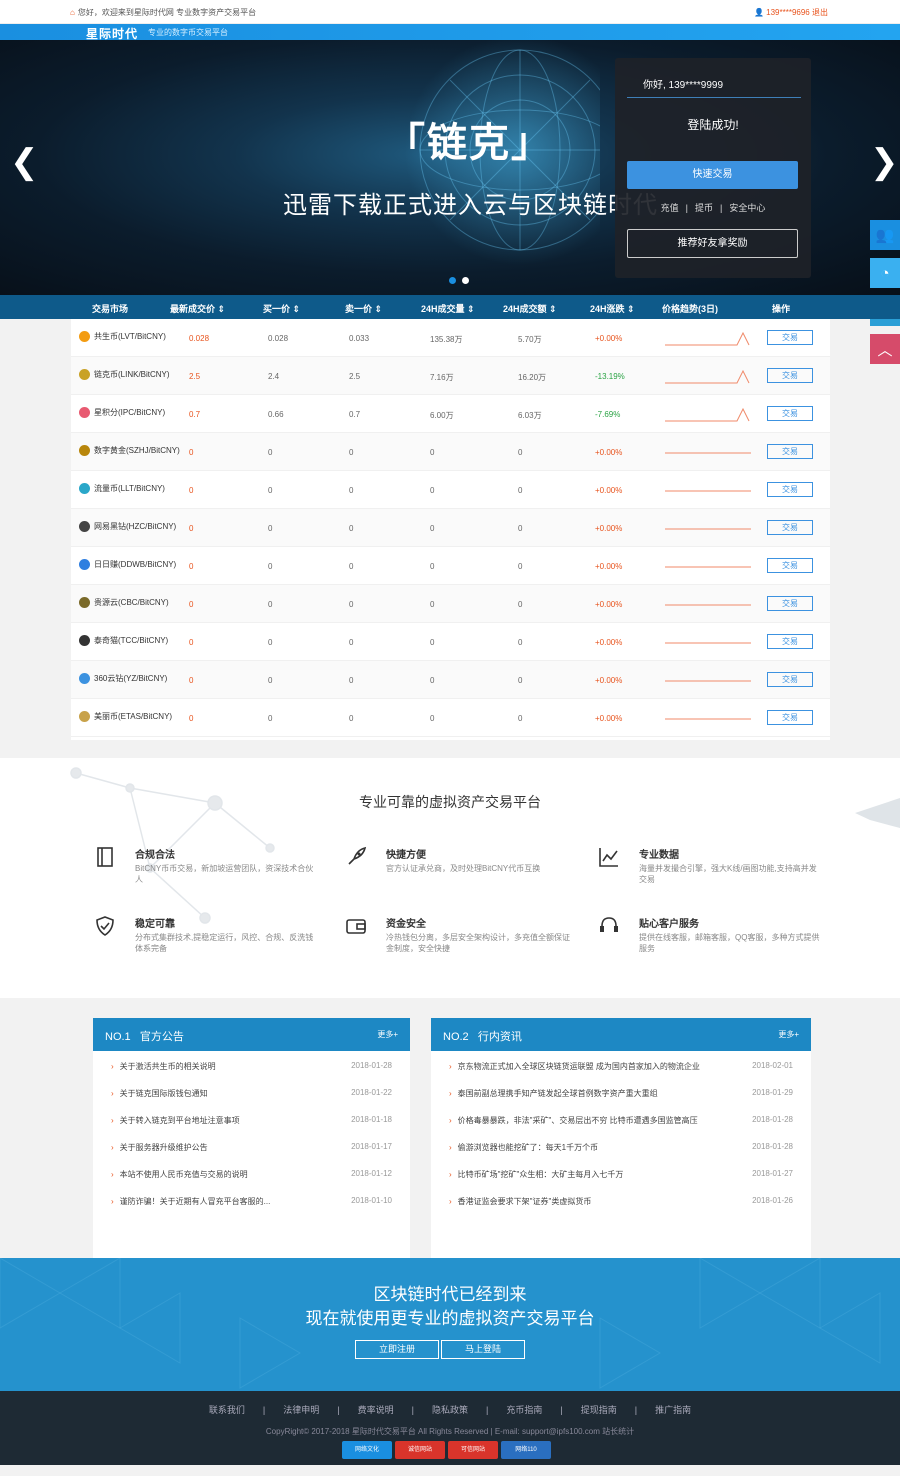 The height and width of the screenshot is (1476, 900). What do you see at coordinates (251, 1182) in the screenshot?
I see `news-item: › 本站不使用人民币充值与交易的说明 2018-01-12` at bounding box center [251, 1182].